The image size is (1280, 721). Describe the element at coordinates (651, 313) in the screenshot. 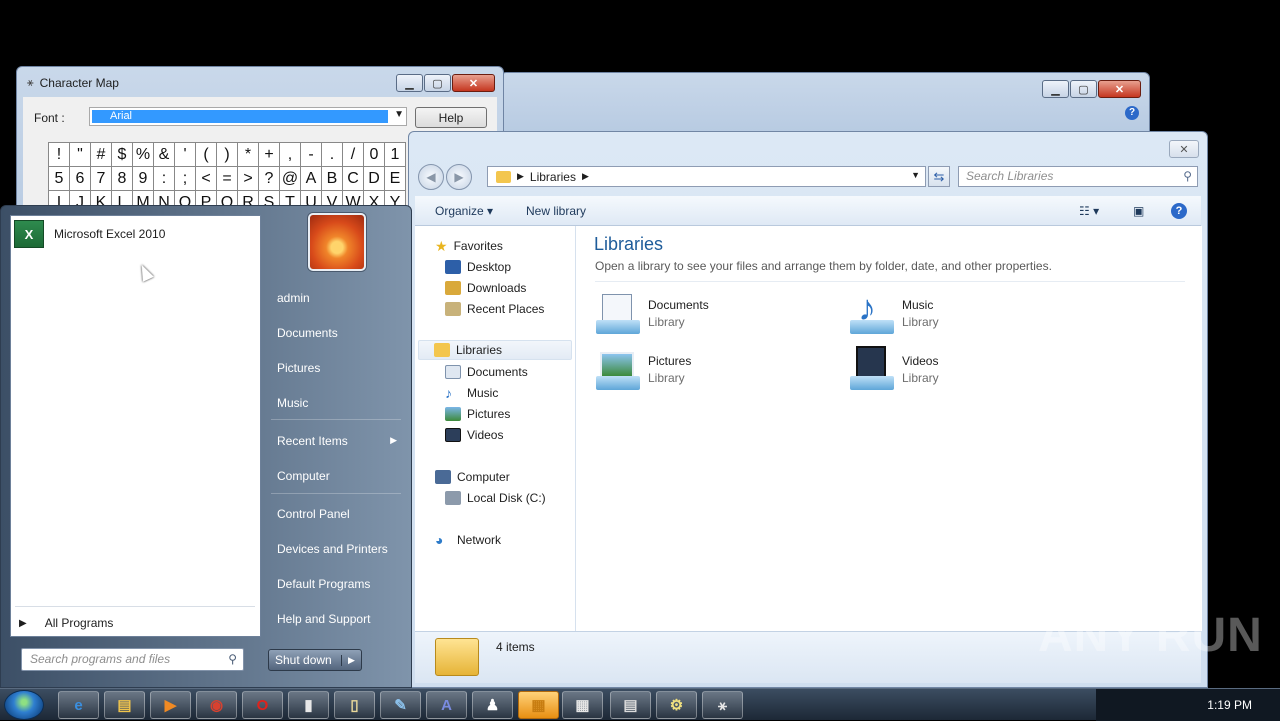

I see `library-item-documents: Documents Library` at that location.